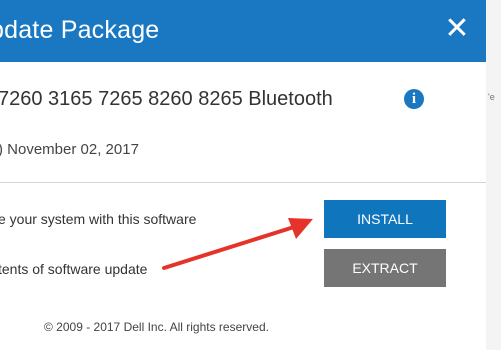  What do you see at coordinates (98, 219) in the screenshot?
I see `install-description: e your system with this software` at bounding box center [98, 219].